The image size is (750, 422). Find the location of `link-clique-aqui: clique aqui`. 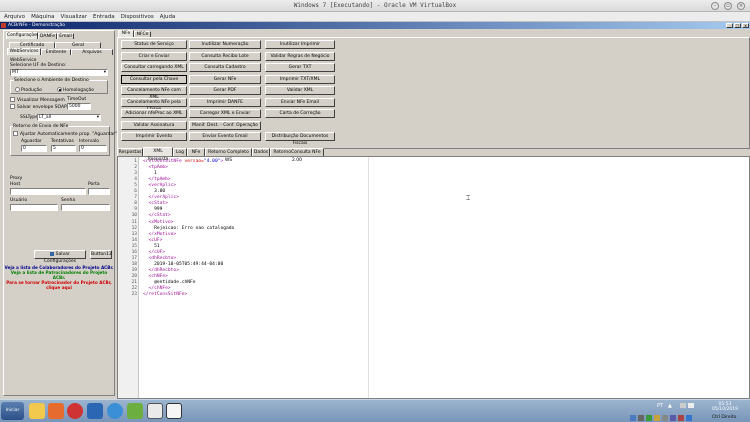

link-clique-aqui: clique aqui is located at coordinates (59, 287).